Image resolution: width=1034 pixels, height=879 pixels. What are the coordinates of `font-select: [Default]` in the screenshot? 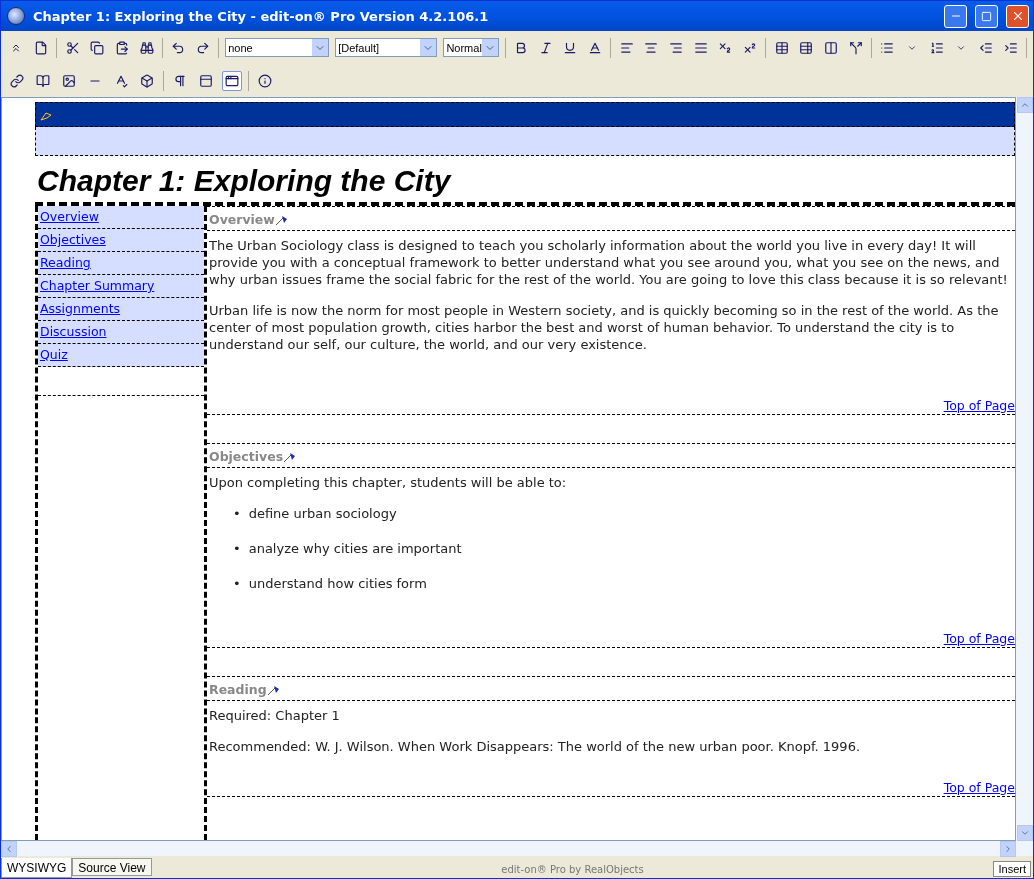 It's located at (386, 47).